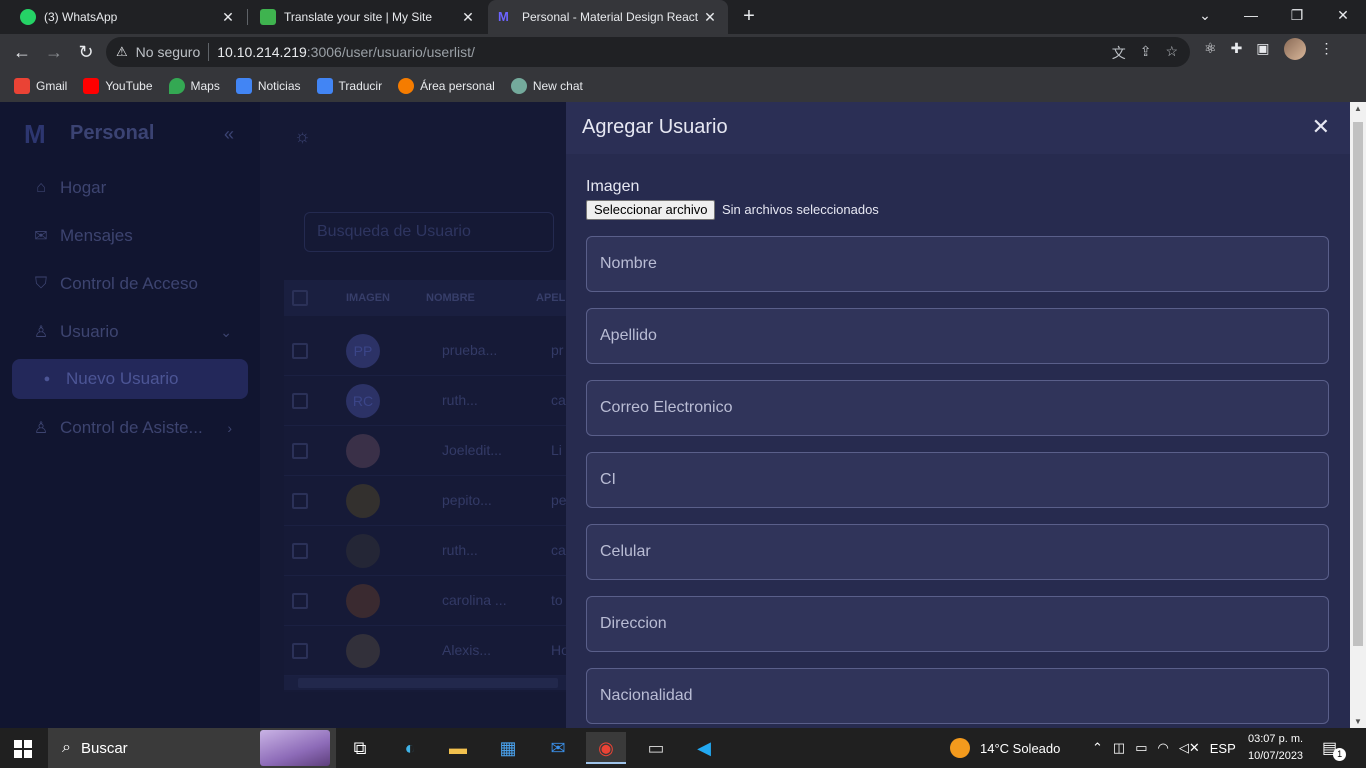 The image size is (1366, 768). I want to click on bookmark-gmail: Gmail, so click(40, 86).